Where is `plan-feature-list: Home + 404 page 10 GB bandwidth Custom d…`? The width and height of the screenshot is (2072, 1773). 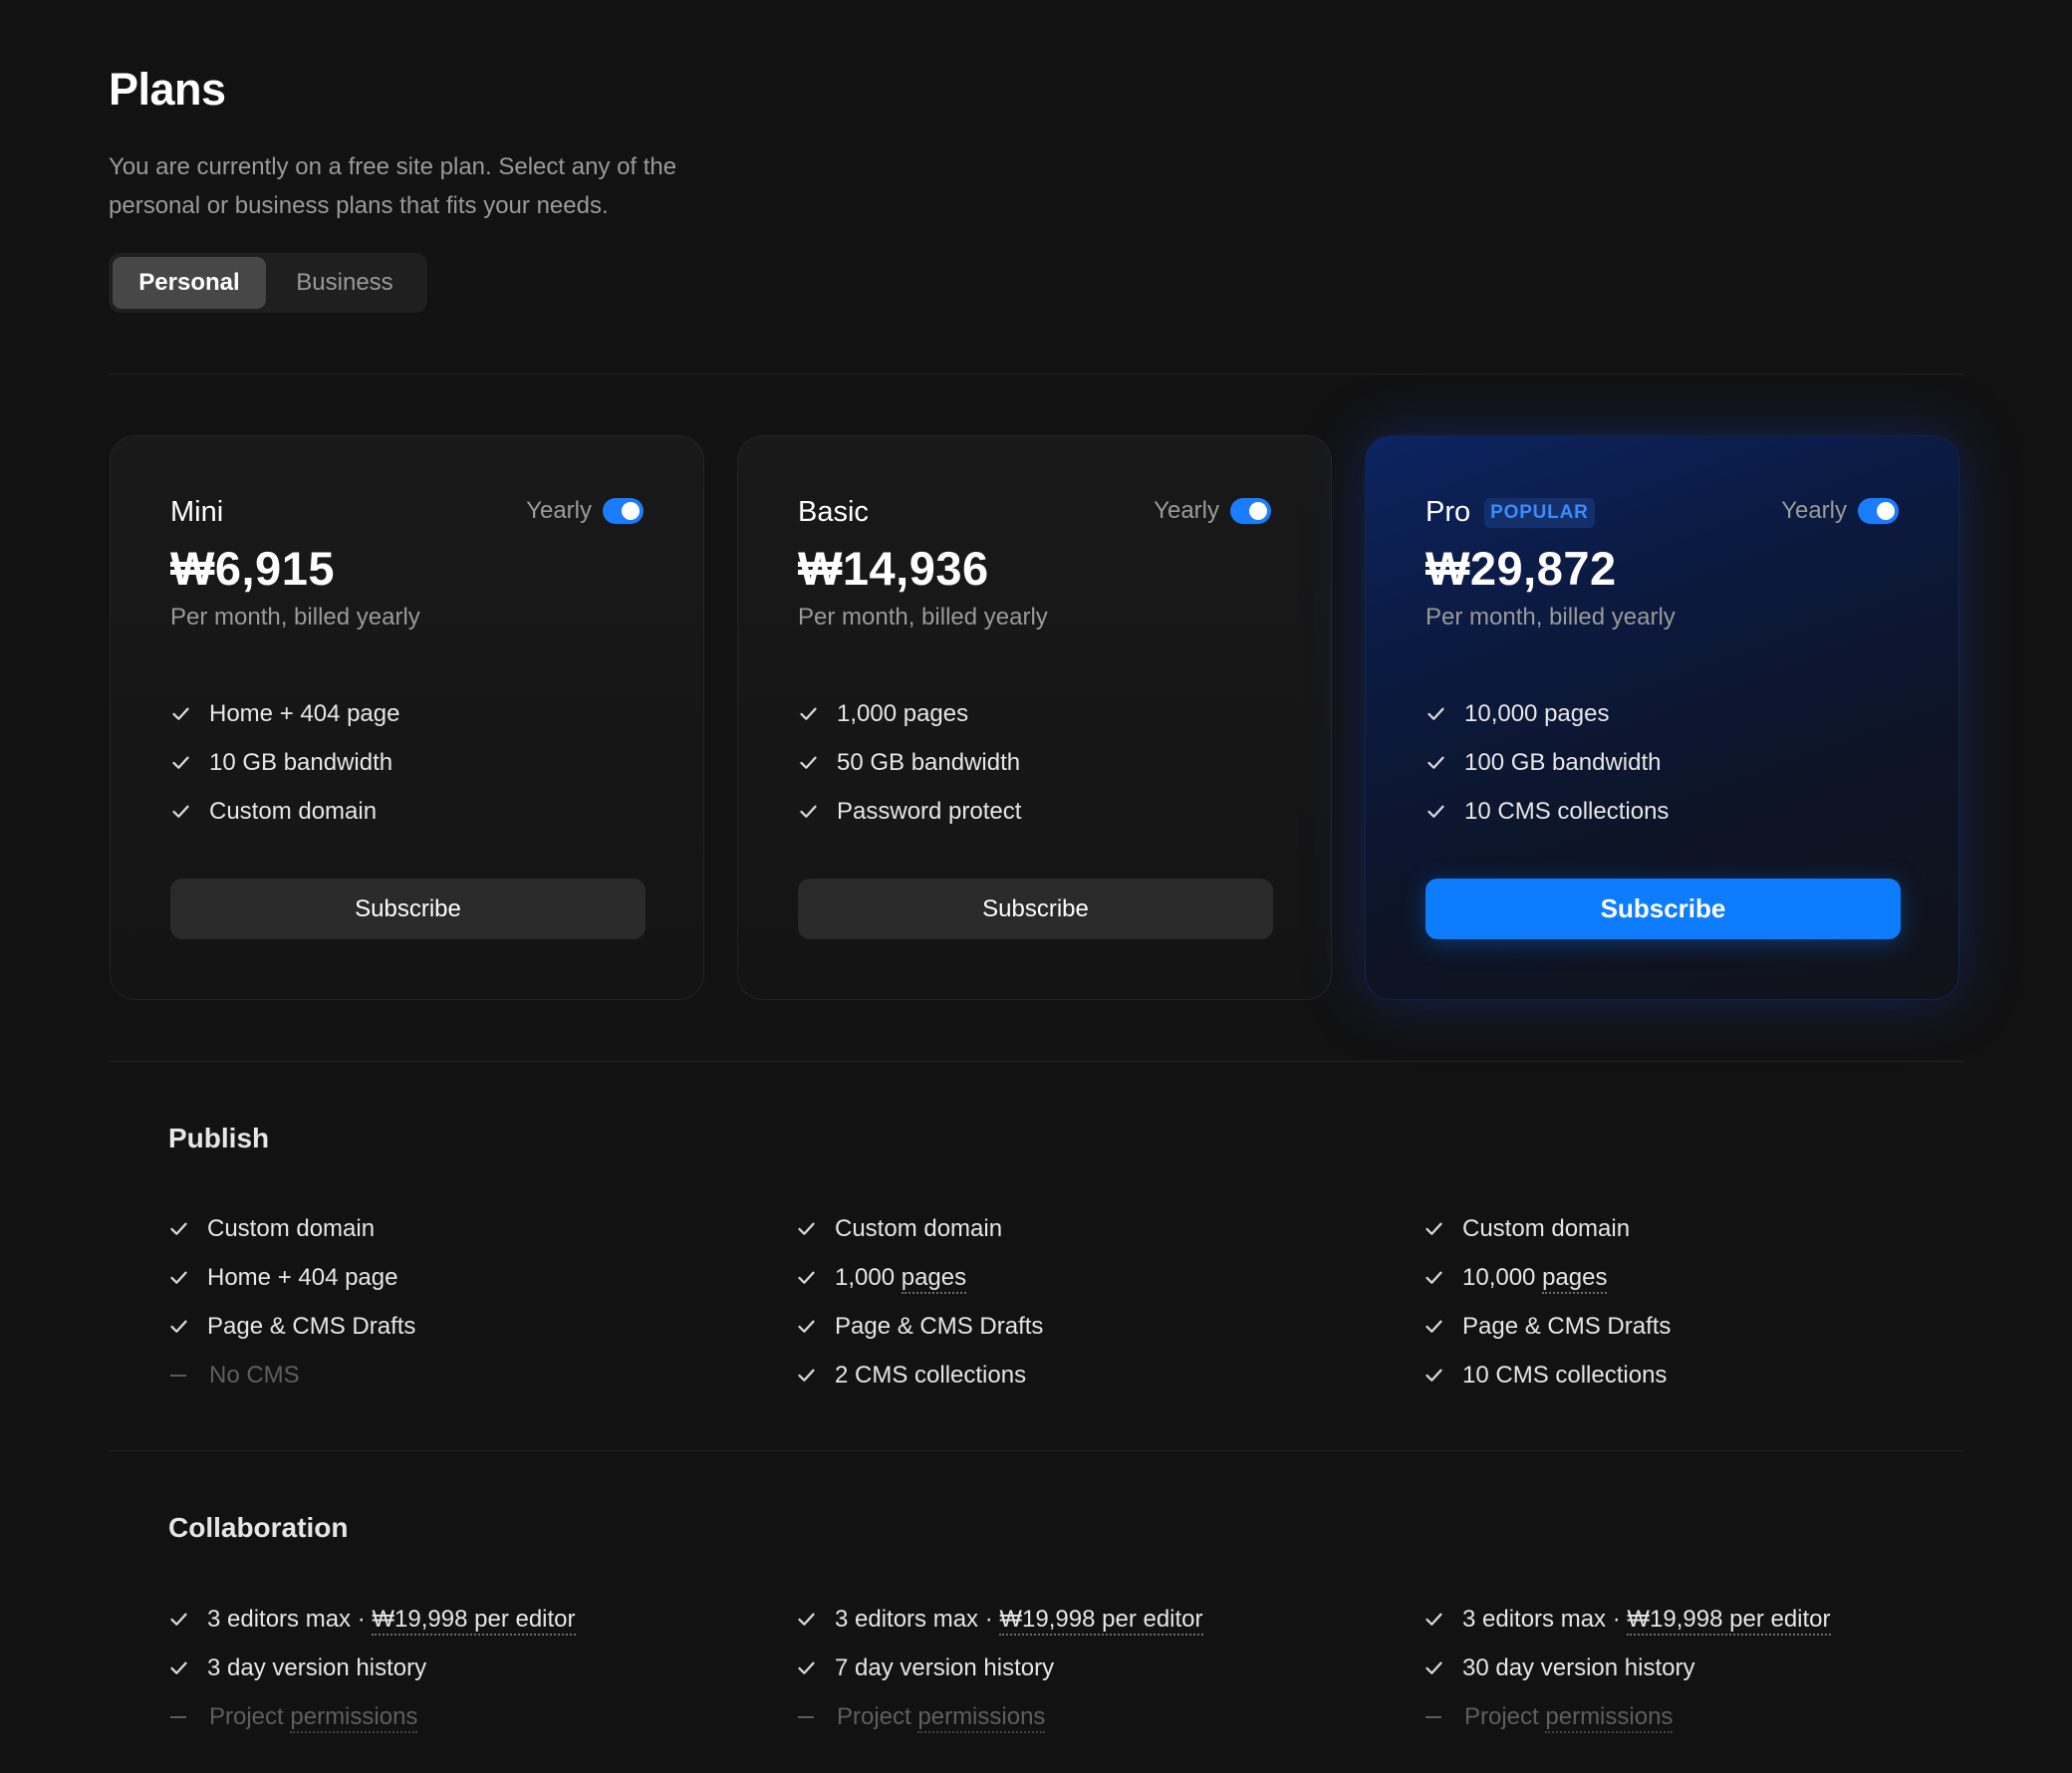 plan-feature-list: Home + 404 page 10 GB bandwidth Custom d… is located at coordinates (284, 762).